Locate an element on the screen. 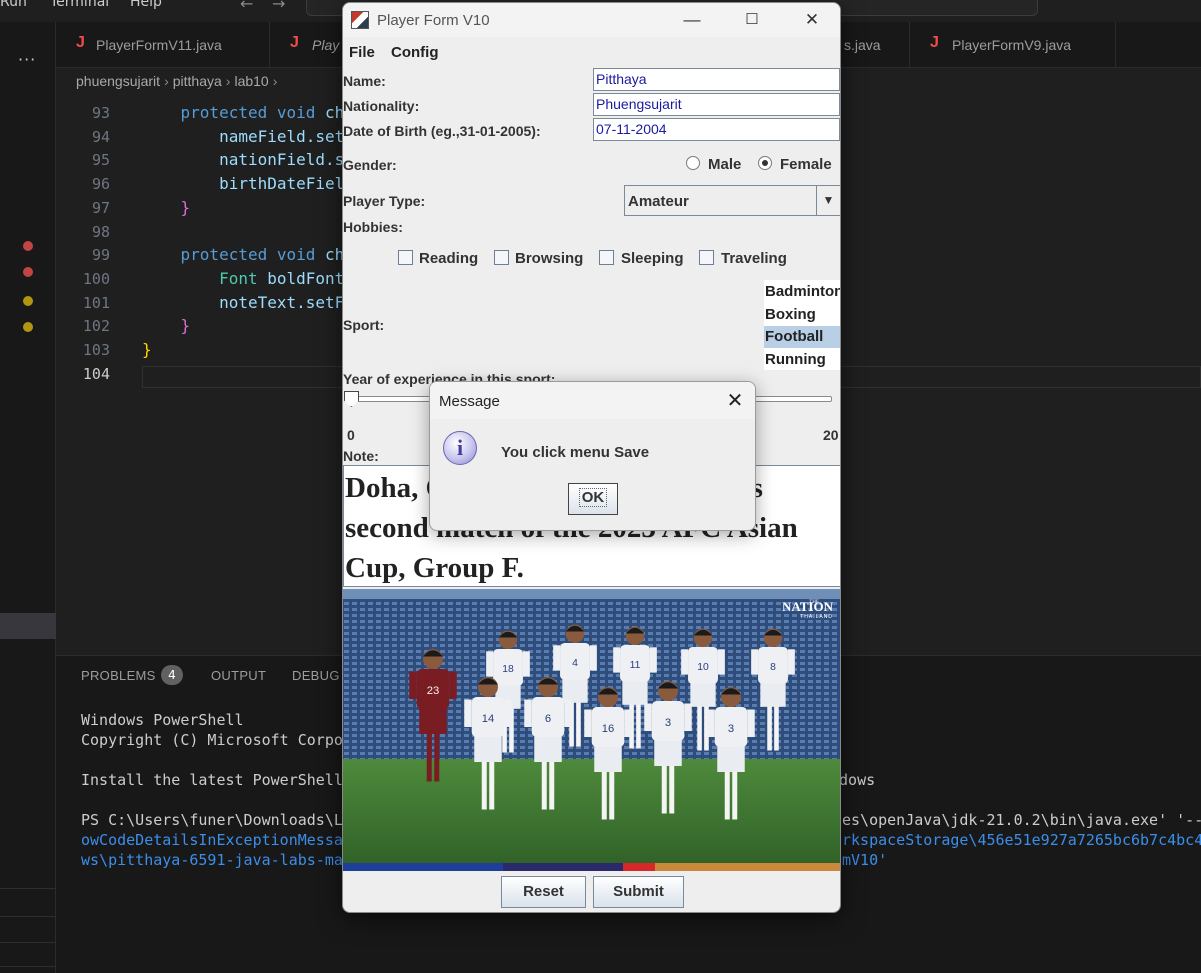  jersey-number: 16 is located at coordinates (608, 729).